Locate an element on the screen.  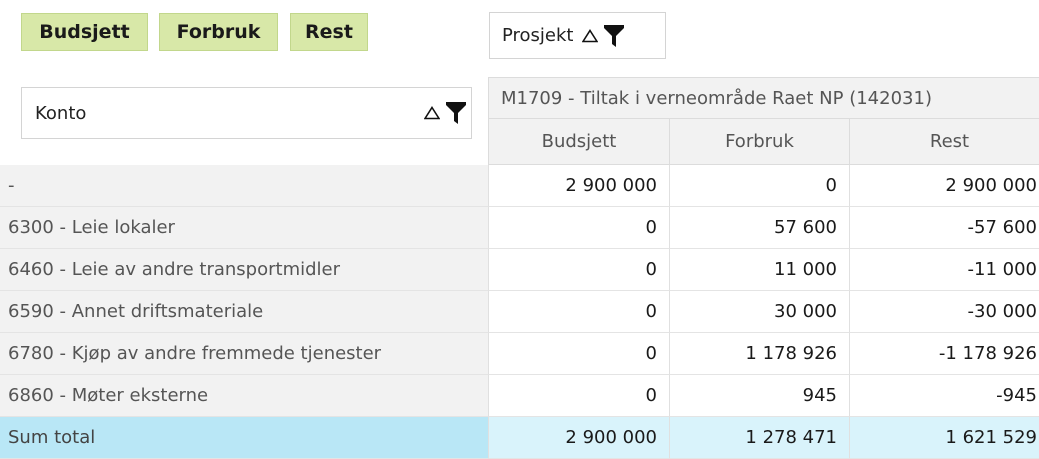
cell-rest: -30 000 is located at coordinates (944, 312).